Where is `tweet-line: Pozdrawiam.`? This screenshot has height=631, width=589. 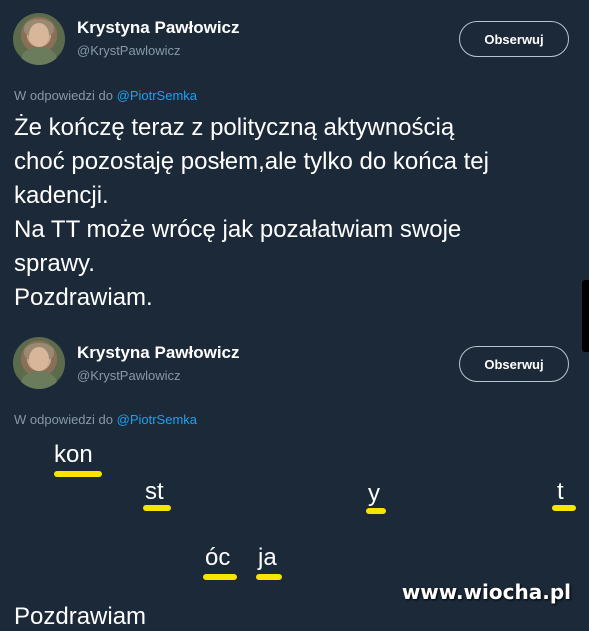 tweet-line: Pozdrawiam. is located at coordinates (83, 297).